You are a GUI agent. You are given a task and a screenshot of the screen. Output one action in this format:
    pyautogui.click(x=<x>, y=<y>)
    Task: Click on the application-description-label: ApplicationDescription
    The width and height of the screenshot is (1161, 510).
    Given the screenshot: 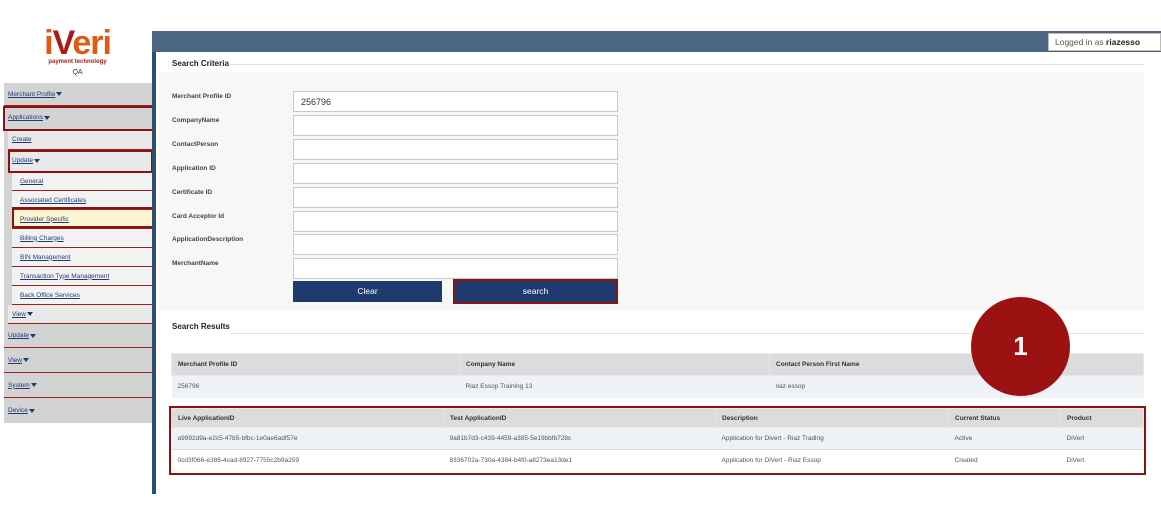 What is the action you would take?
    pyautogui.click(x=208, y=239)
    